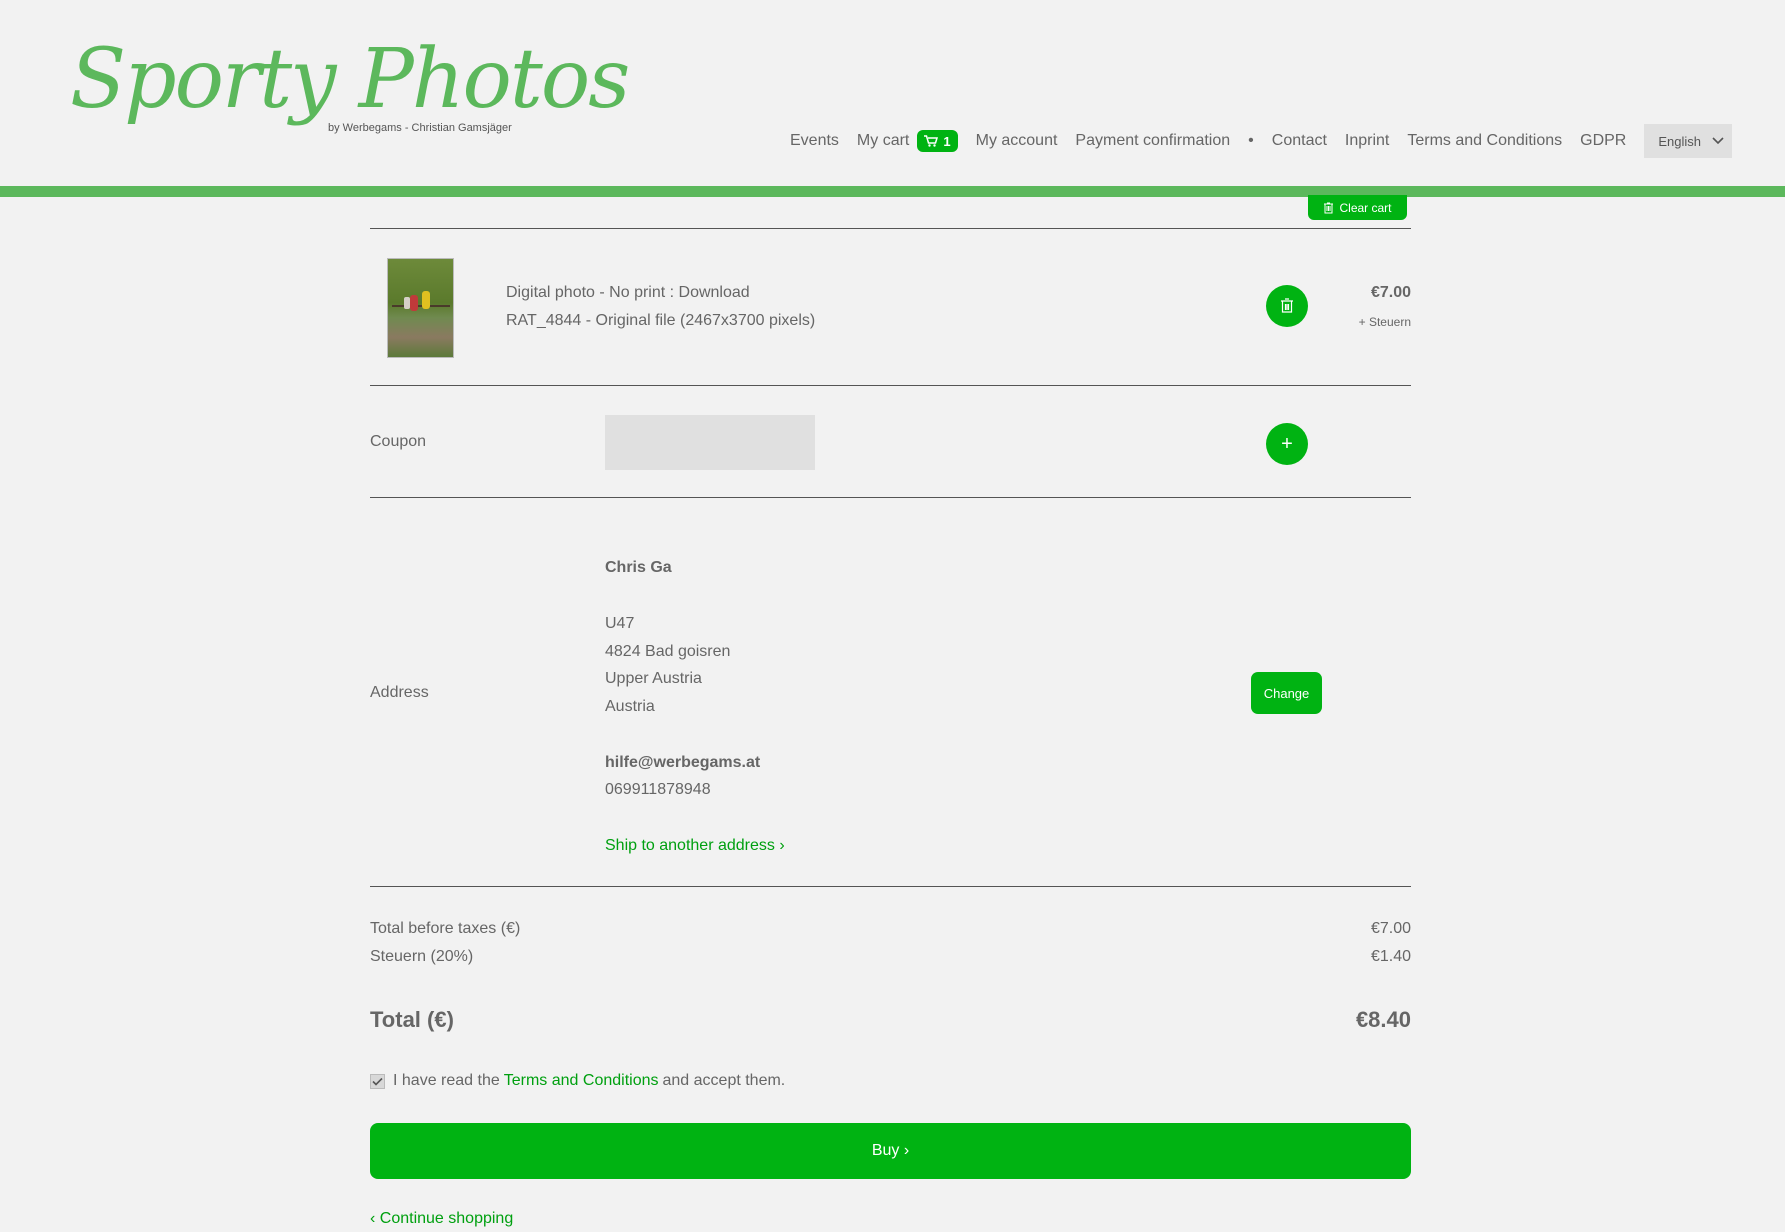 The height and width of the screenshot is (1232, 1785). What do you see at coordinates (412, 1019) in the screenshot?
I see `total-label: Total (€)` at bounding box center [412, 1019].